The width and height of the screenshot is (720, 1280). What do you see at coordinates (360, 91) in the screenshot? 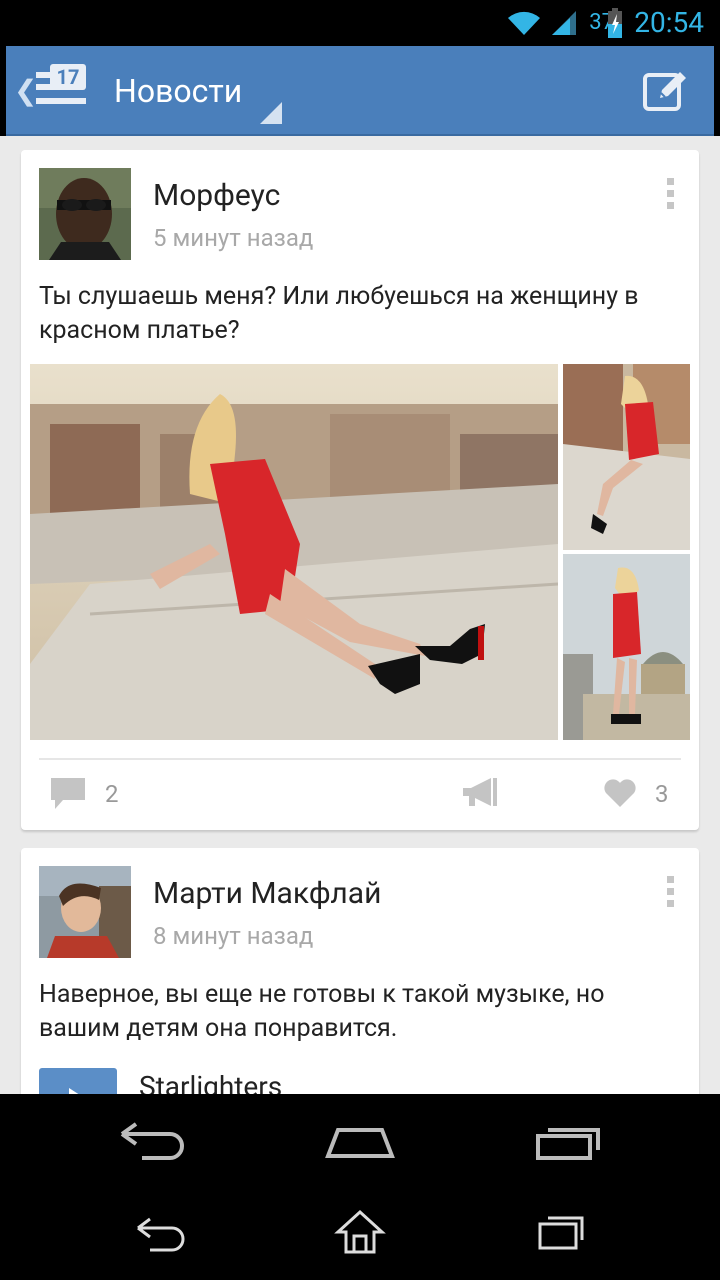
I see `action-bar: ❮ 17 Новости` at bounding box center [360, 91].